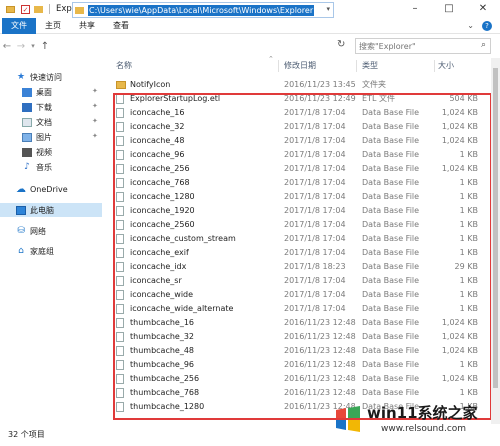 This screenshot has width=500, height=446. I want to click on properties-icon: ✓, so click(25, 9).